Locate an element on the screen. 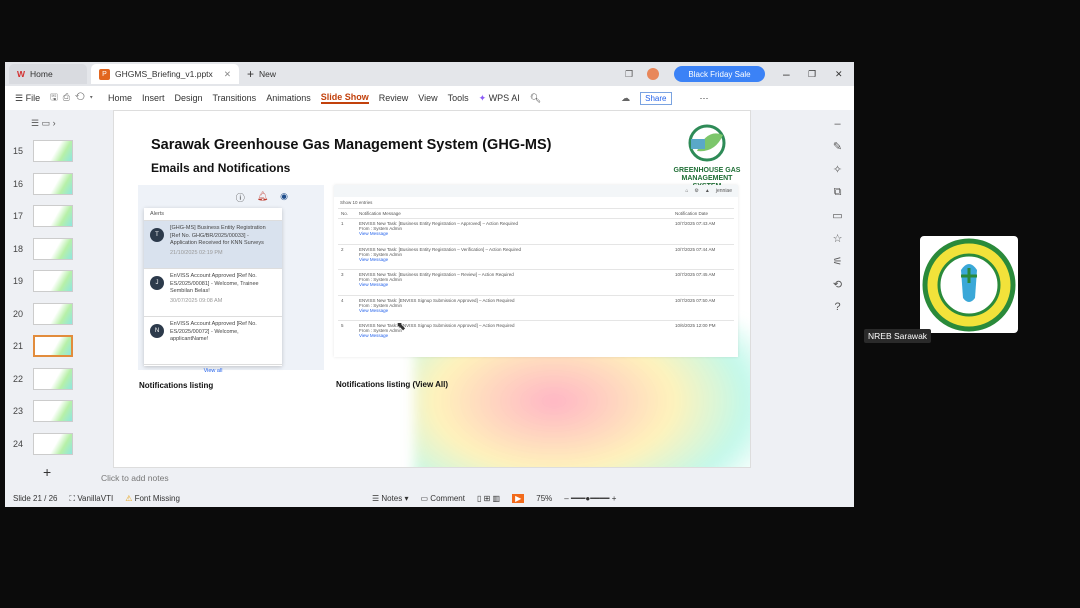 The width and height of the screenshot is (1080, 608). slide-thumbnail: 17 is located at coordinates (43, 216).